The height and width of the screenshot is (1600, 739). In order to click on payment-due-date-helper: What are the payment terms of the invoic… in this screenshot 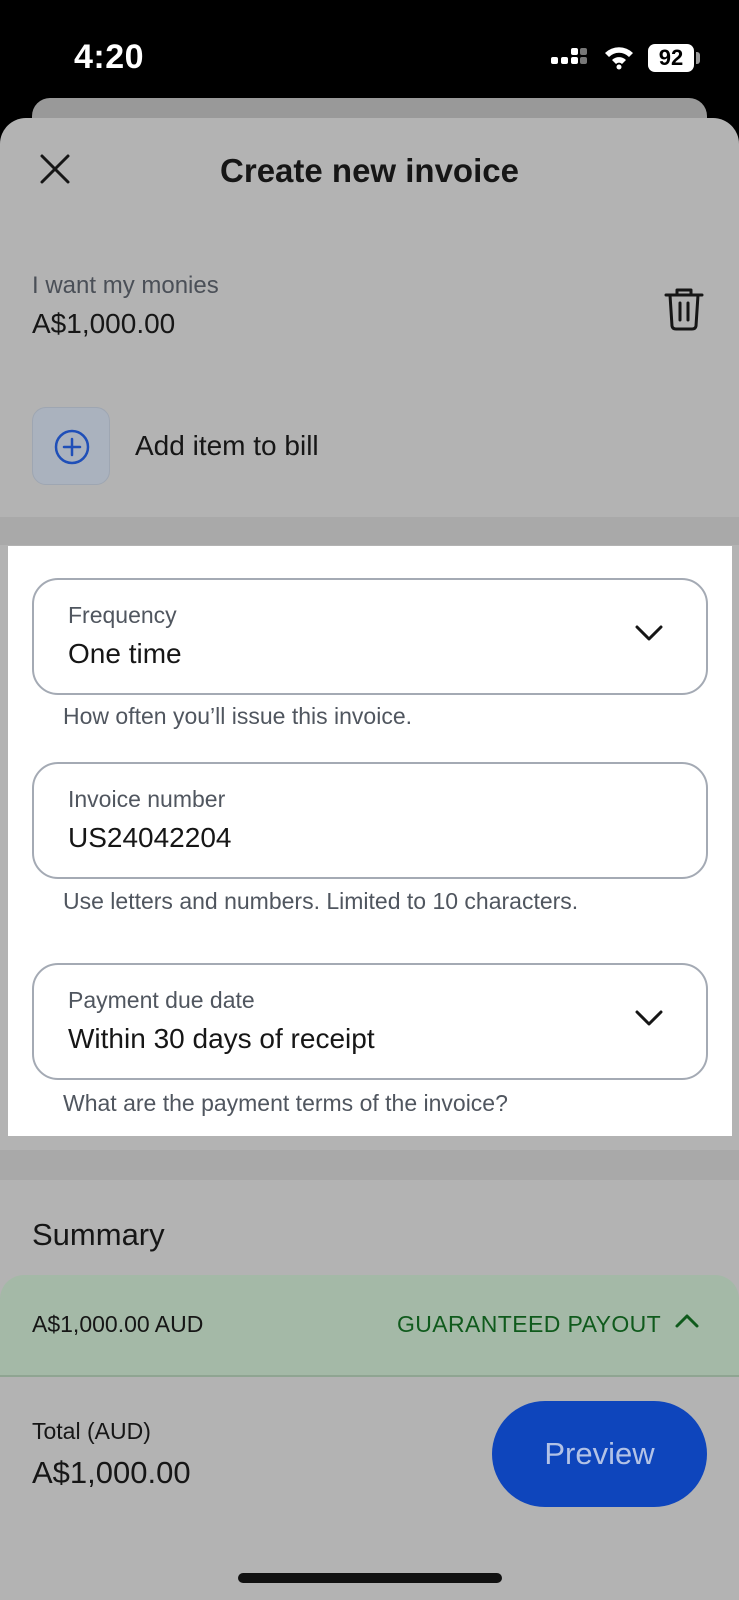, I will do `click(285, 1103)`.